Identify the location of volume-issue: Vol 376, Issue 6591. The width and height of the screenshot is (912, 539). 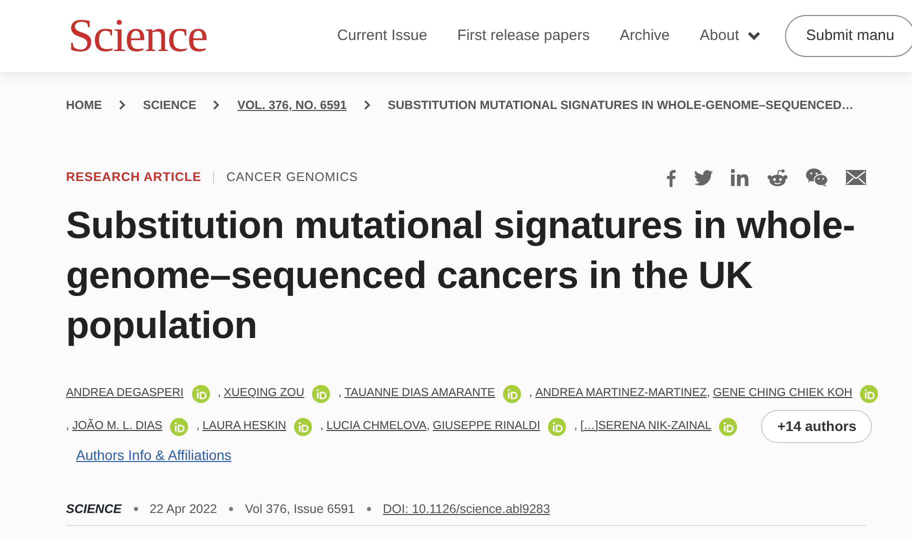
(300, 509).